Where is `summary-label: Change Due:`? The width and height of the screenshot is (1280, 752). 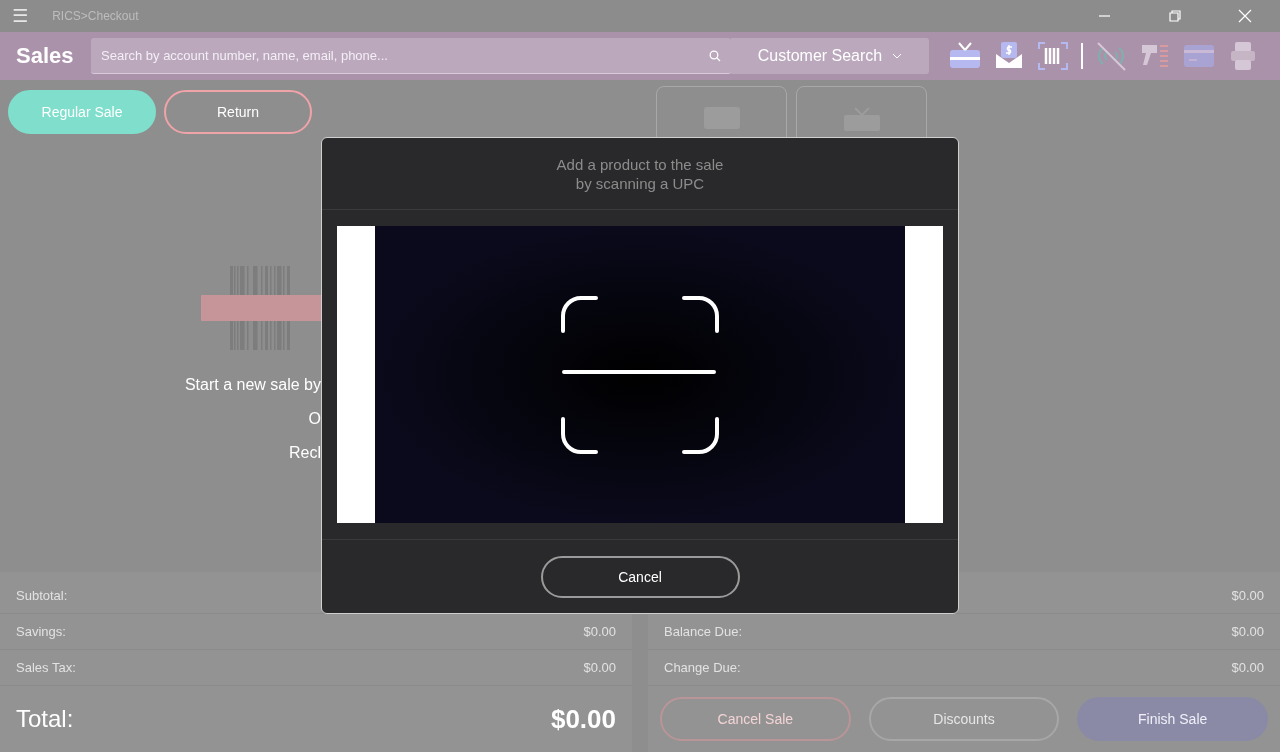 summary-label: Change Due: is located at coordinates (702, 667).